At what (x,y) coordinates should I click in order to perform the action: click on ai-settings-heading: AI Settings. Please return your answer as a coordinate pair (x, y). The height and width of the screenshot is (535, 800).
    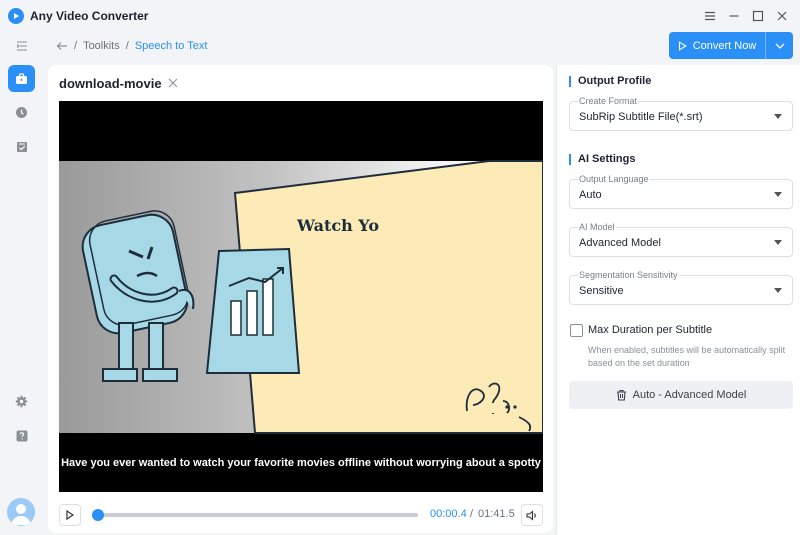
    Looking at the image, I should click on (602, 159).